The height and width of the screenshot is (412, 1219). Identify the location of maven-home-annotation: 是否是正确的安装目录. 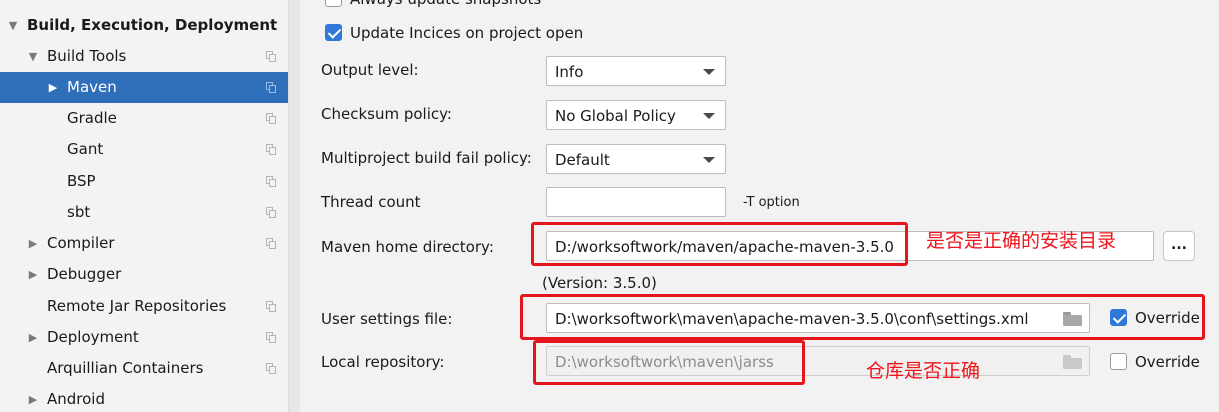
(1021, 241).